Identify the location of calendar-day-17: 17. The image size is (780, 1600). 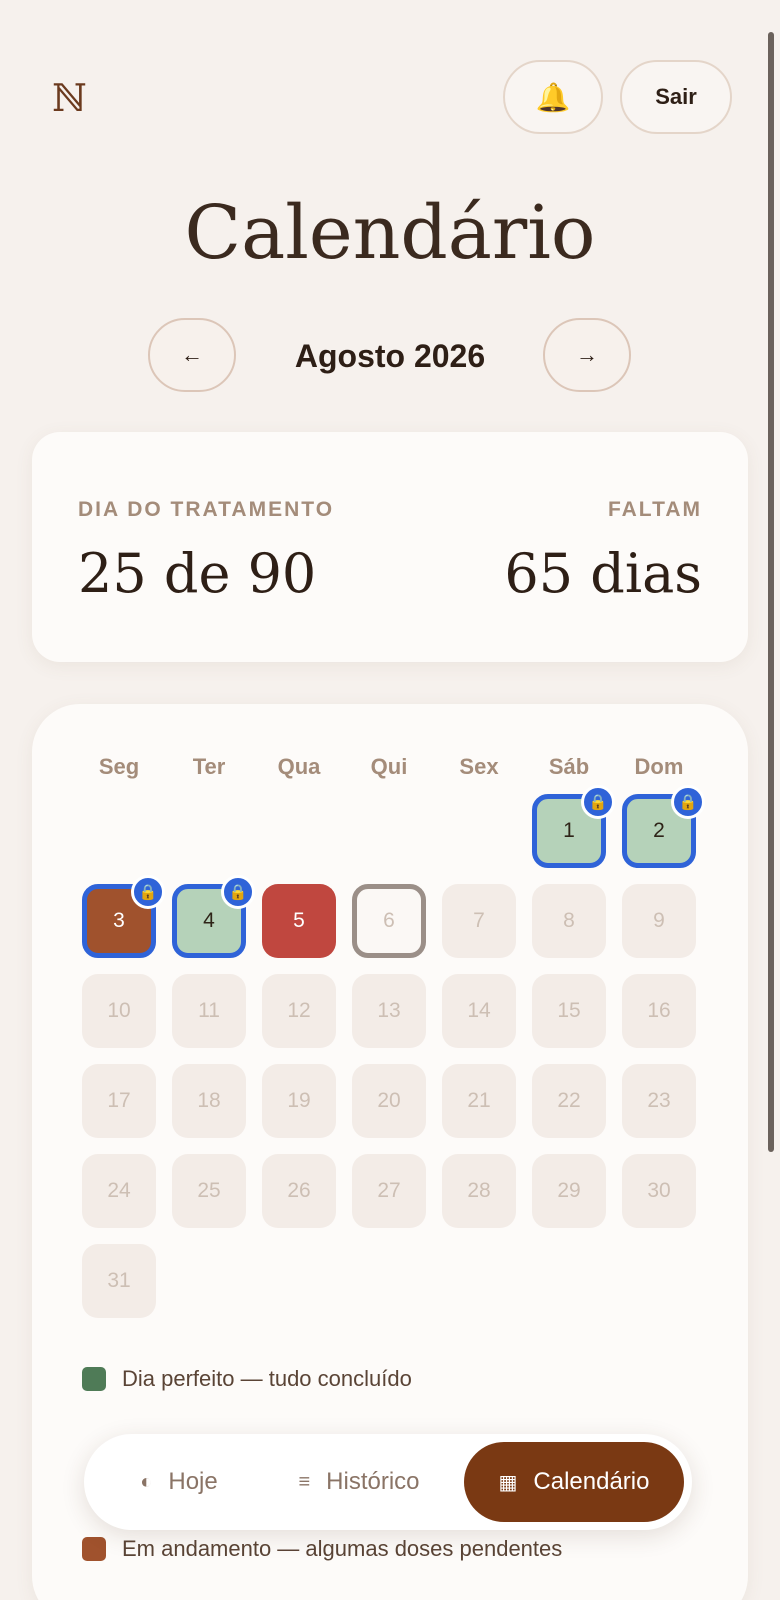
(119, 1101).